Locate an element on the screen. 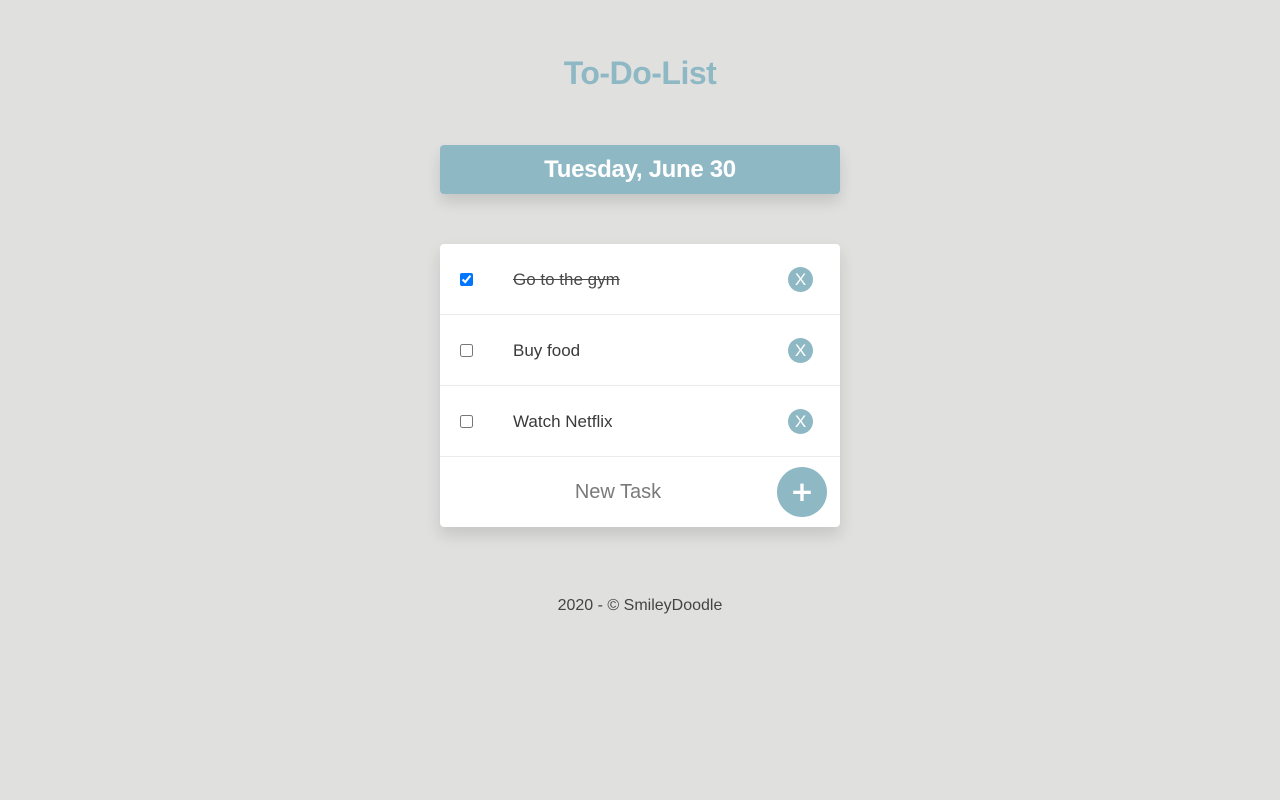 The width and height of the screenshot is (1280, 800). task-text: Buy food is located at coordinates (547, 350).